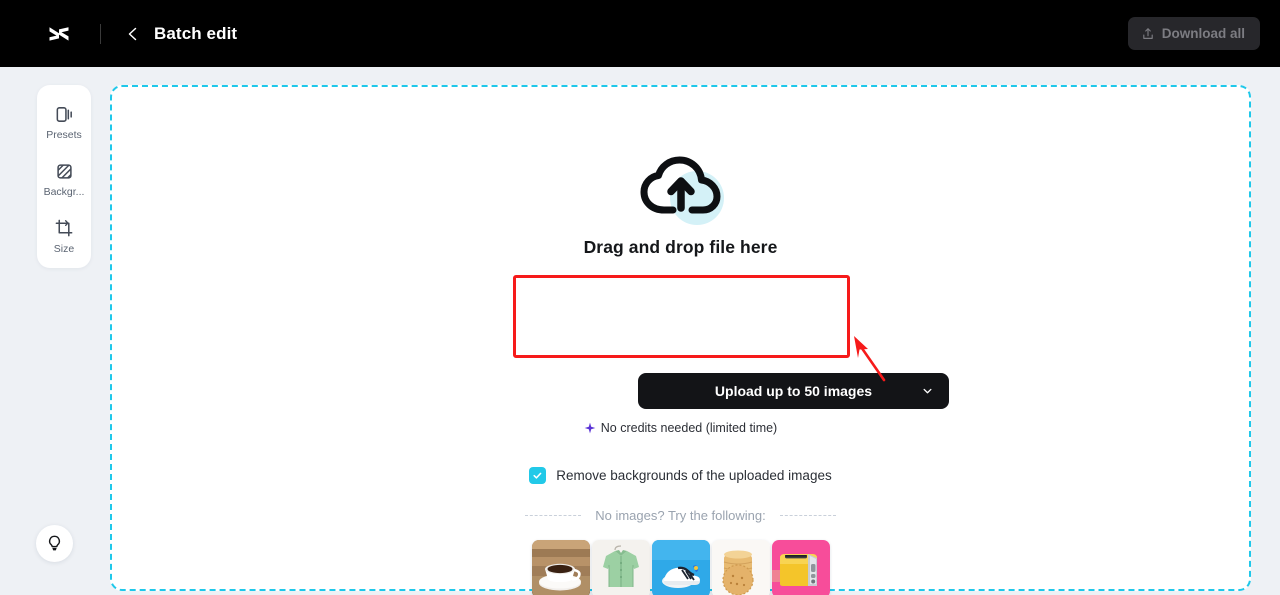  Describe the element at coordinates (680, 247) in the screenshot. I see `dropzone-title: Drag and drop file here` at that location.